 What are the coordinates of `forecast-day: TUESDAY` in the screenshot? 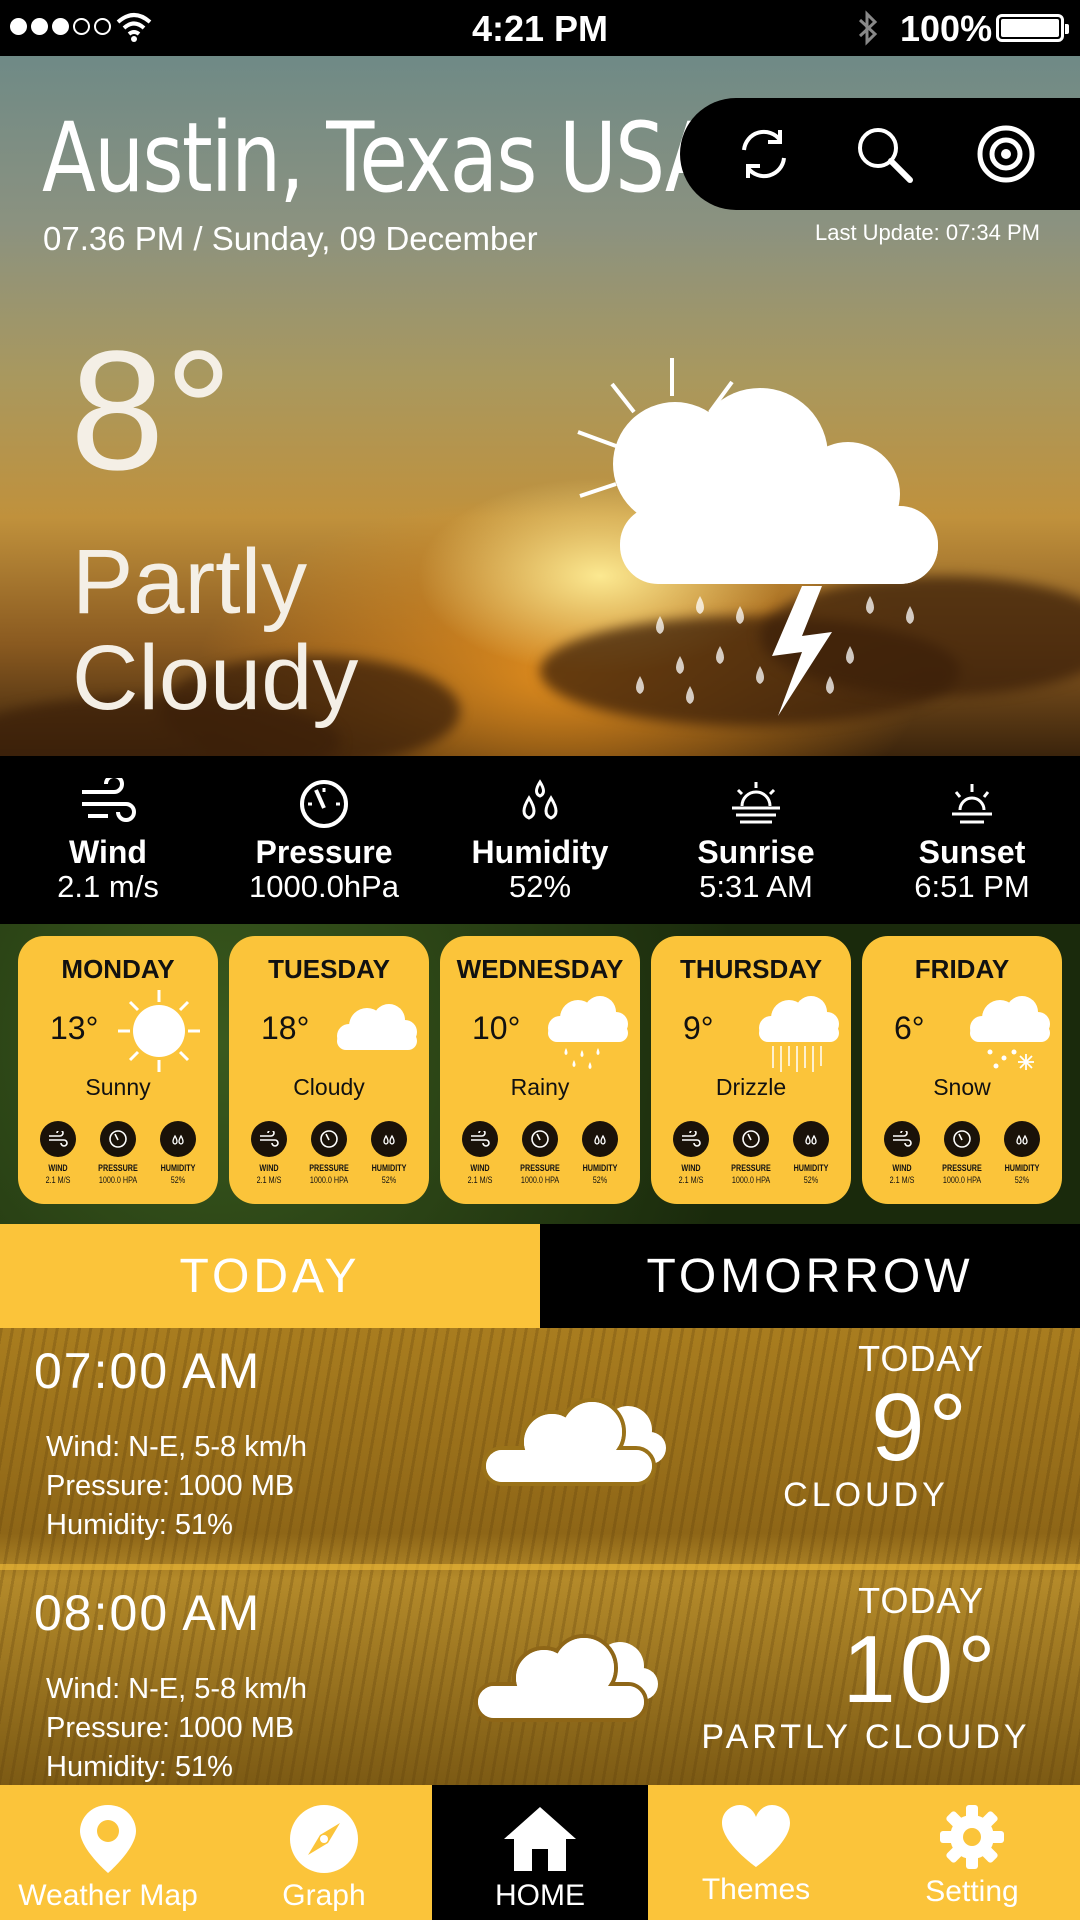 It's located at (329, 969).